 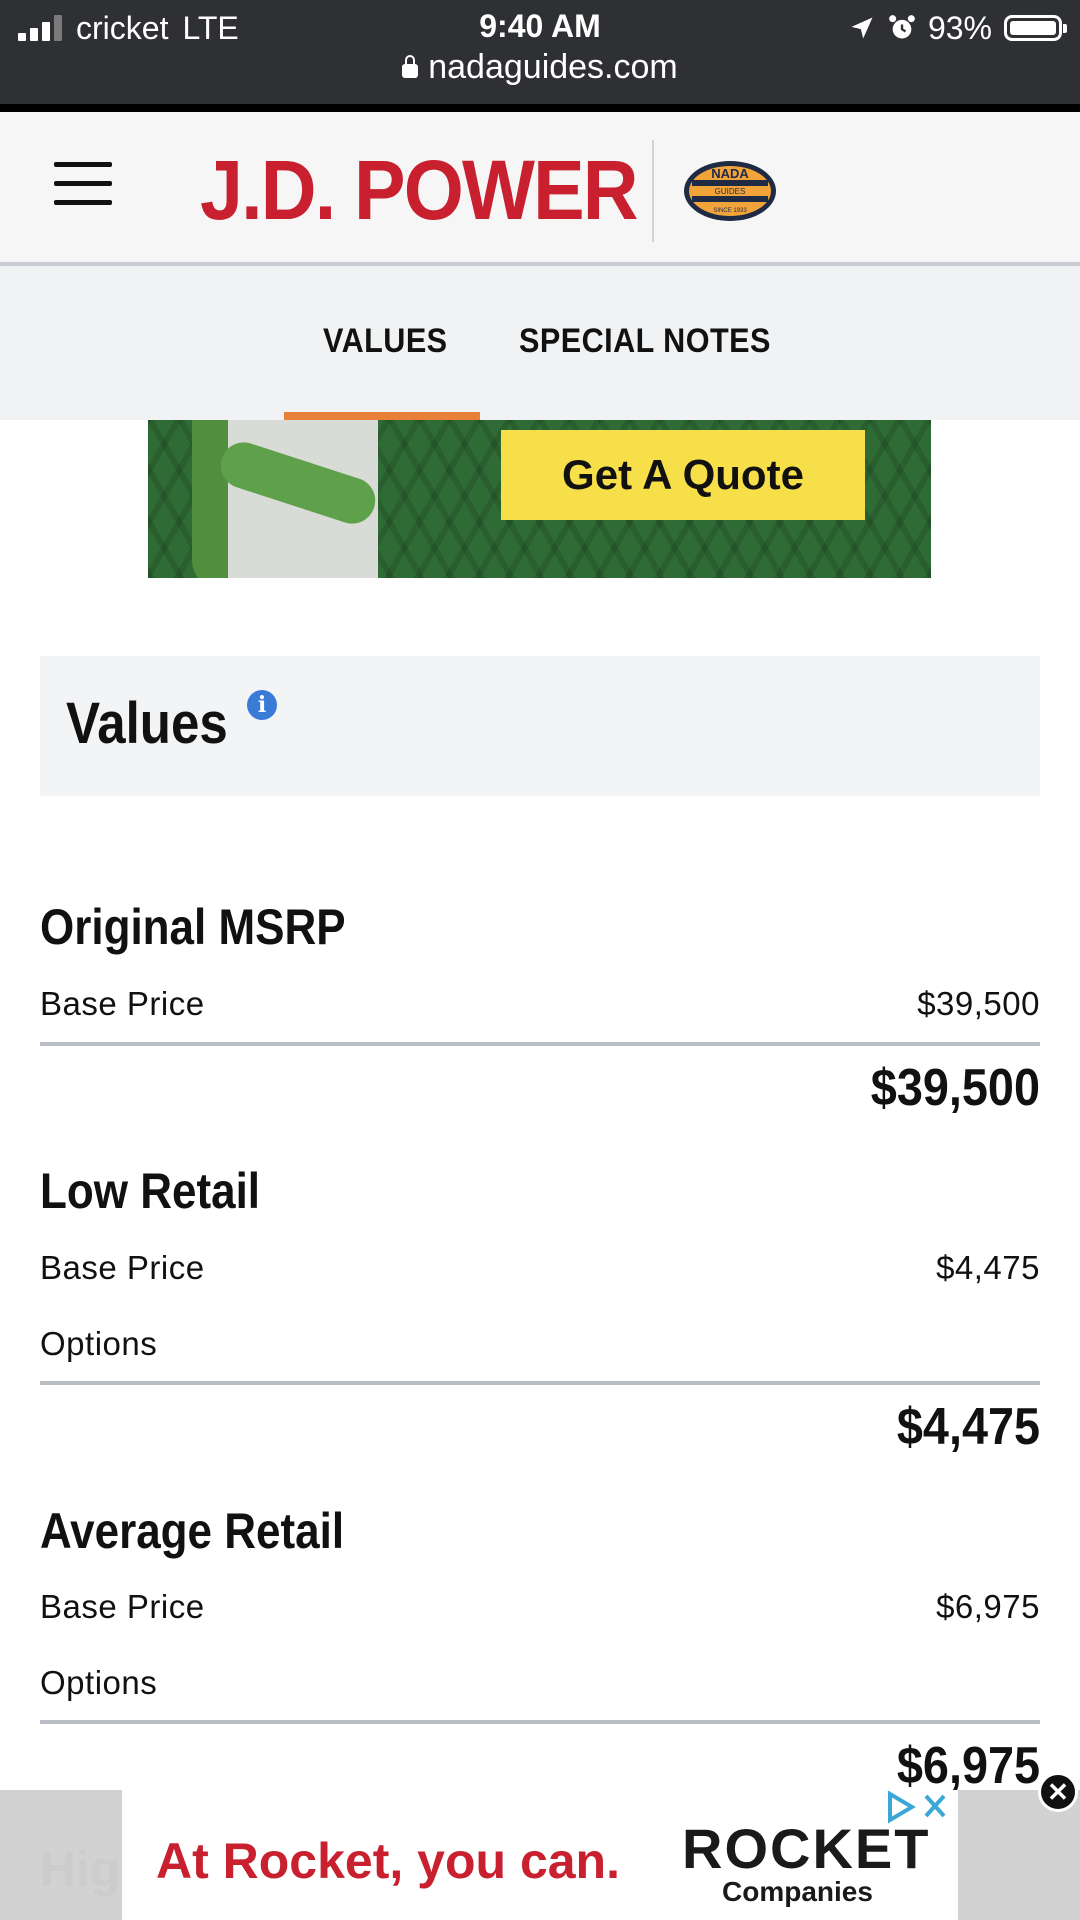 I want to click on total-average-retail: $6,975, so click(x=968, y=1766).